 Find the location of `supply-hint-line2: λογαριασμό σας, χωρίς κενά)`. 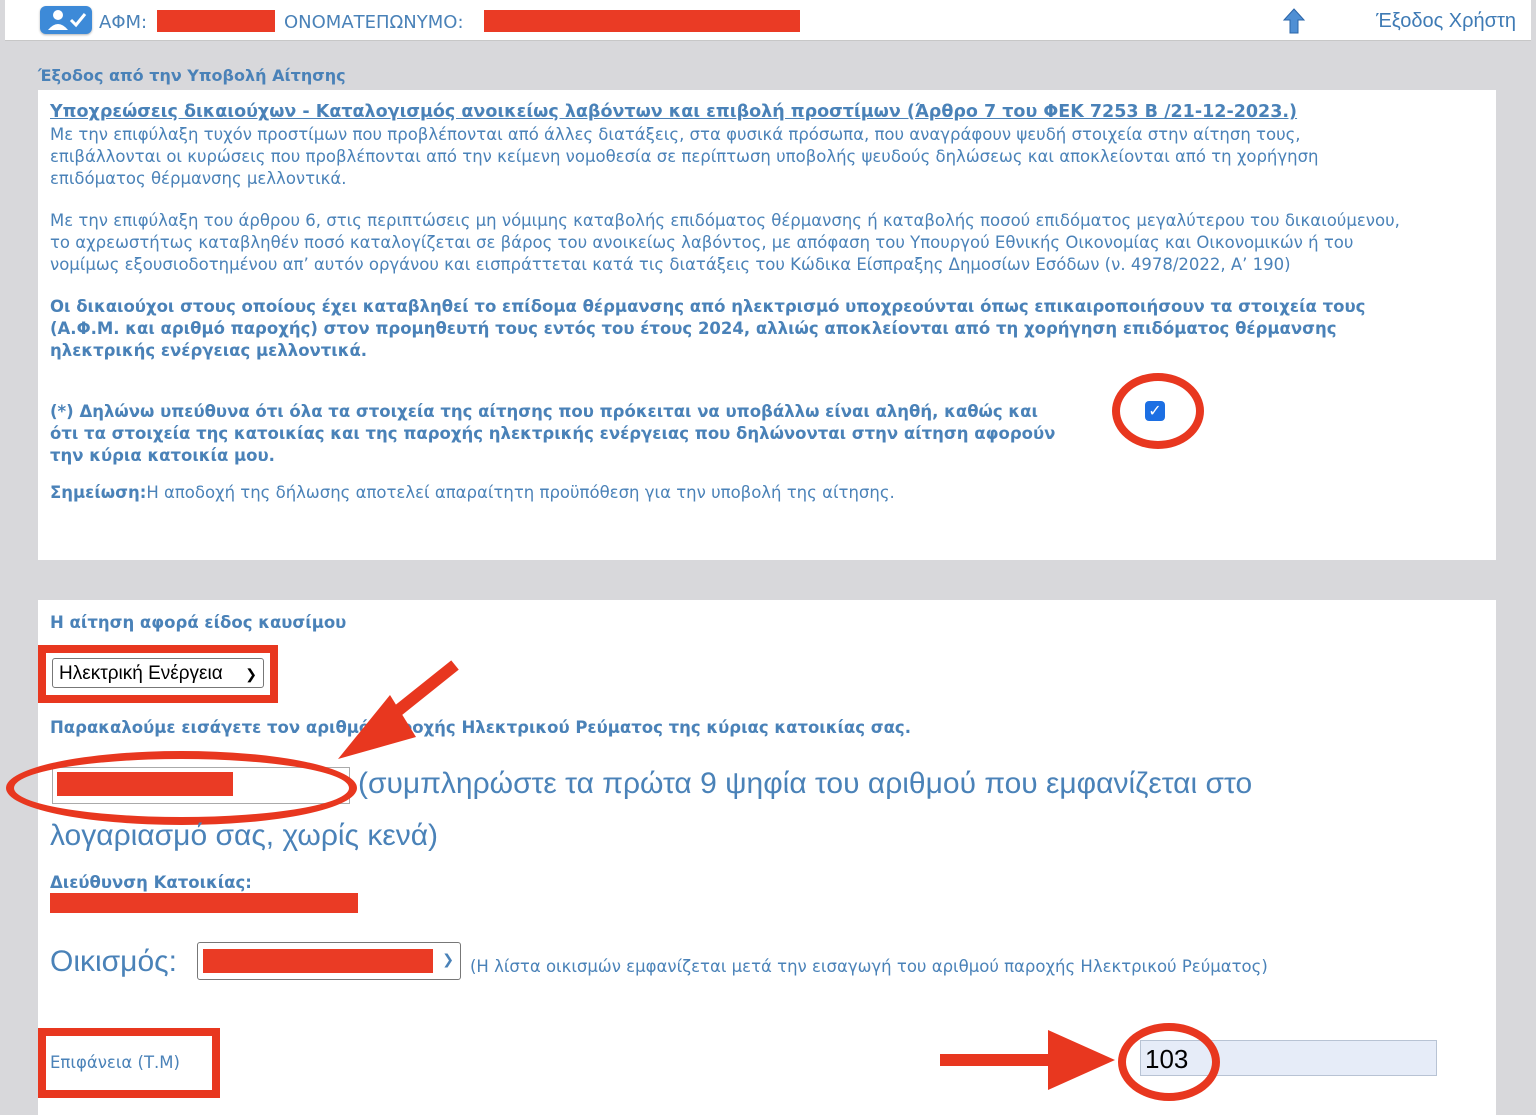

supply-hint-line2: λογαριασμό σας, χωρίς κενά) is located at coordinates (244, 835).